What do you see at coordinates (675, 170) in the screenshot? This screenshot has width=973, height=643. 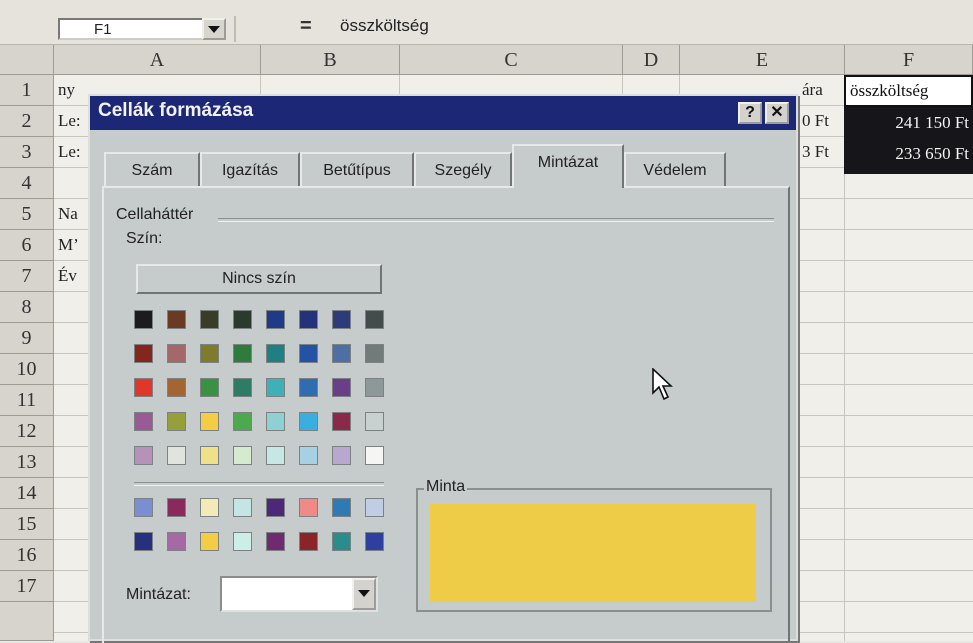 I see `tab-protection: Védelem` at bounding box center [675, 170].